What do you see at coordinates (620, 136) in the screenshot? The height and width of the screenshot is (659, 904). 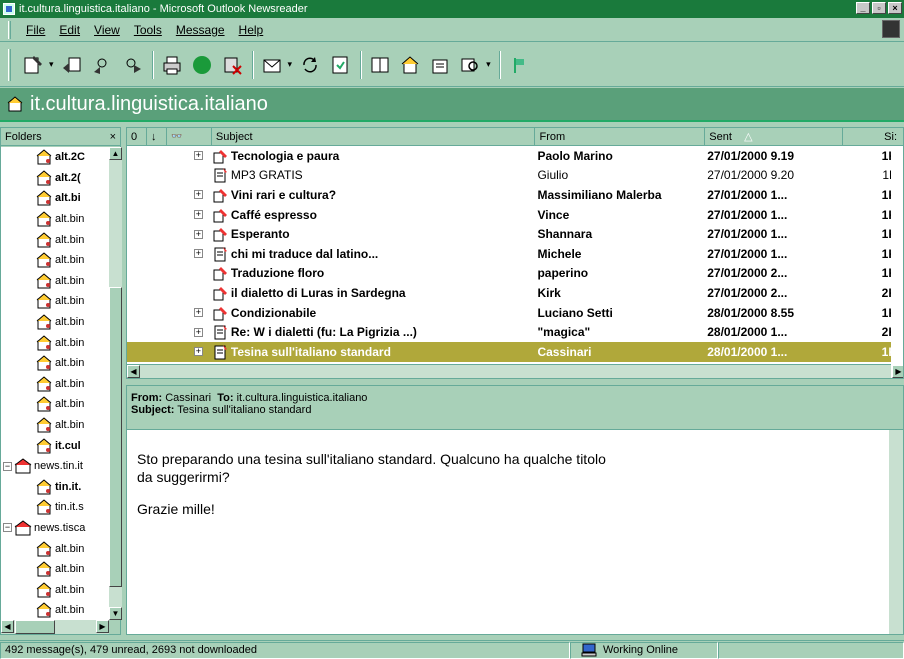 I see `column-from: From` at bounding box center [620, 136].